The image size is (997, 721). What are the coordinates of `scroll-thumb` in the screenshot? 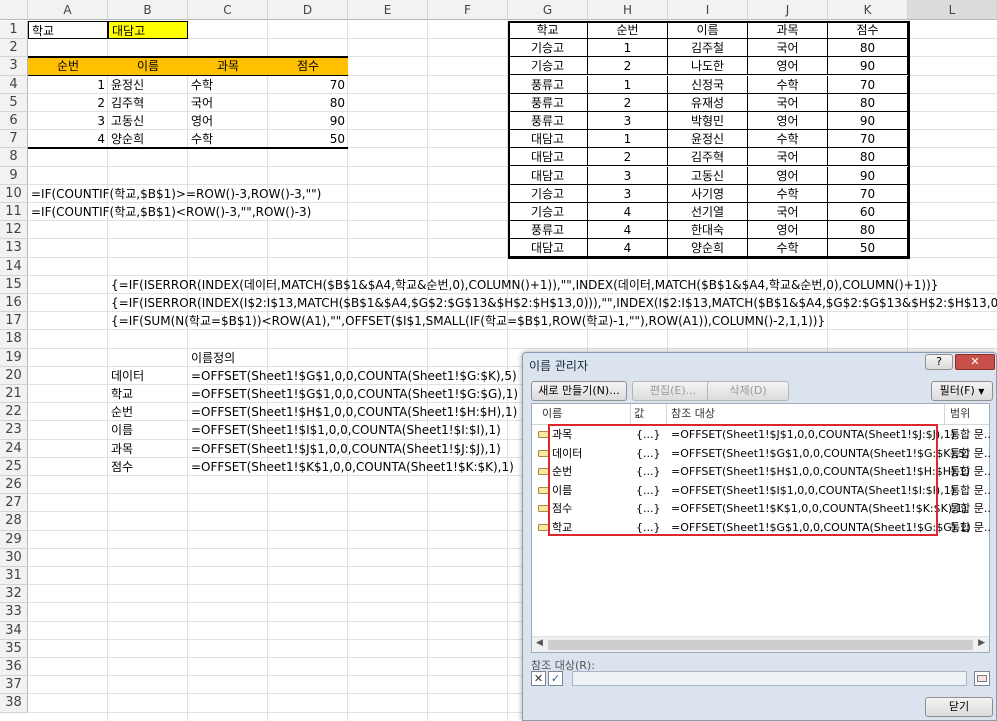 It's located at (760, 645).